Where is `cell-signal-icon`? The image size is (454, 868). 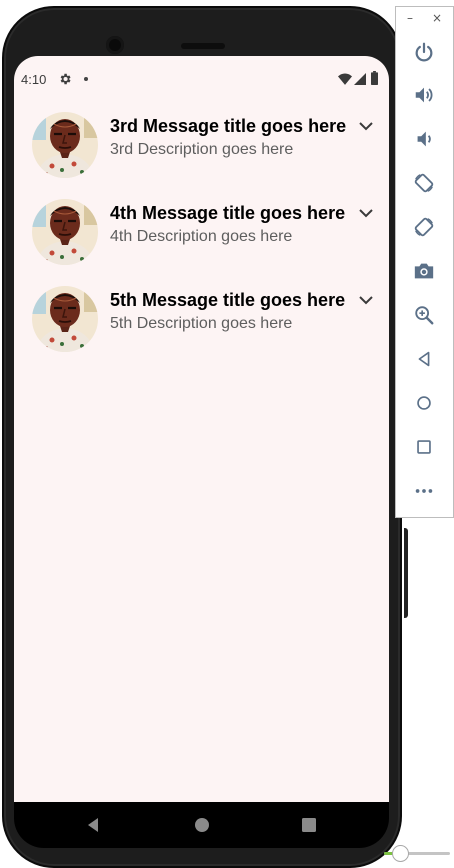
cell-signal-icon is located at coordinates (360, 79).